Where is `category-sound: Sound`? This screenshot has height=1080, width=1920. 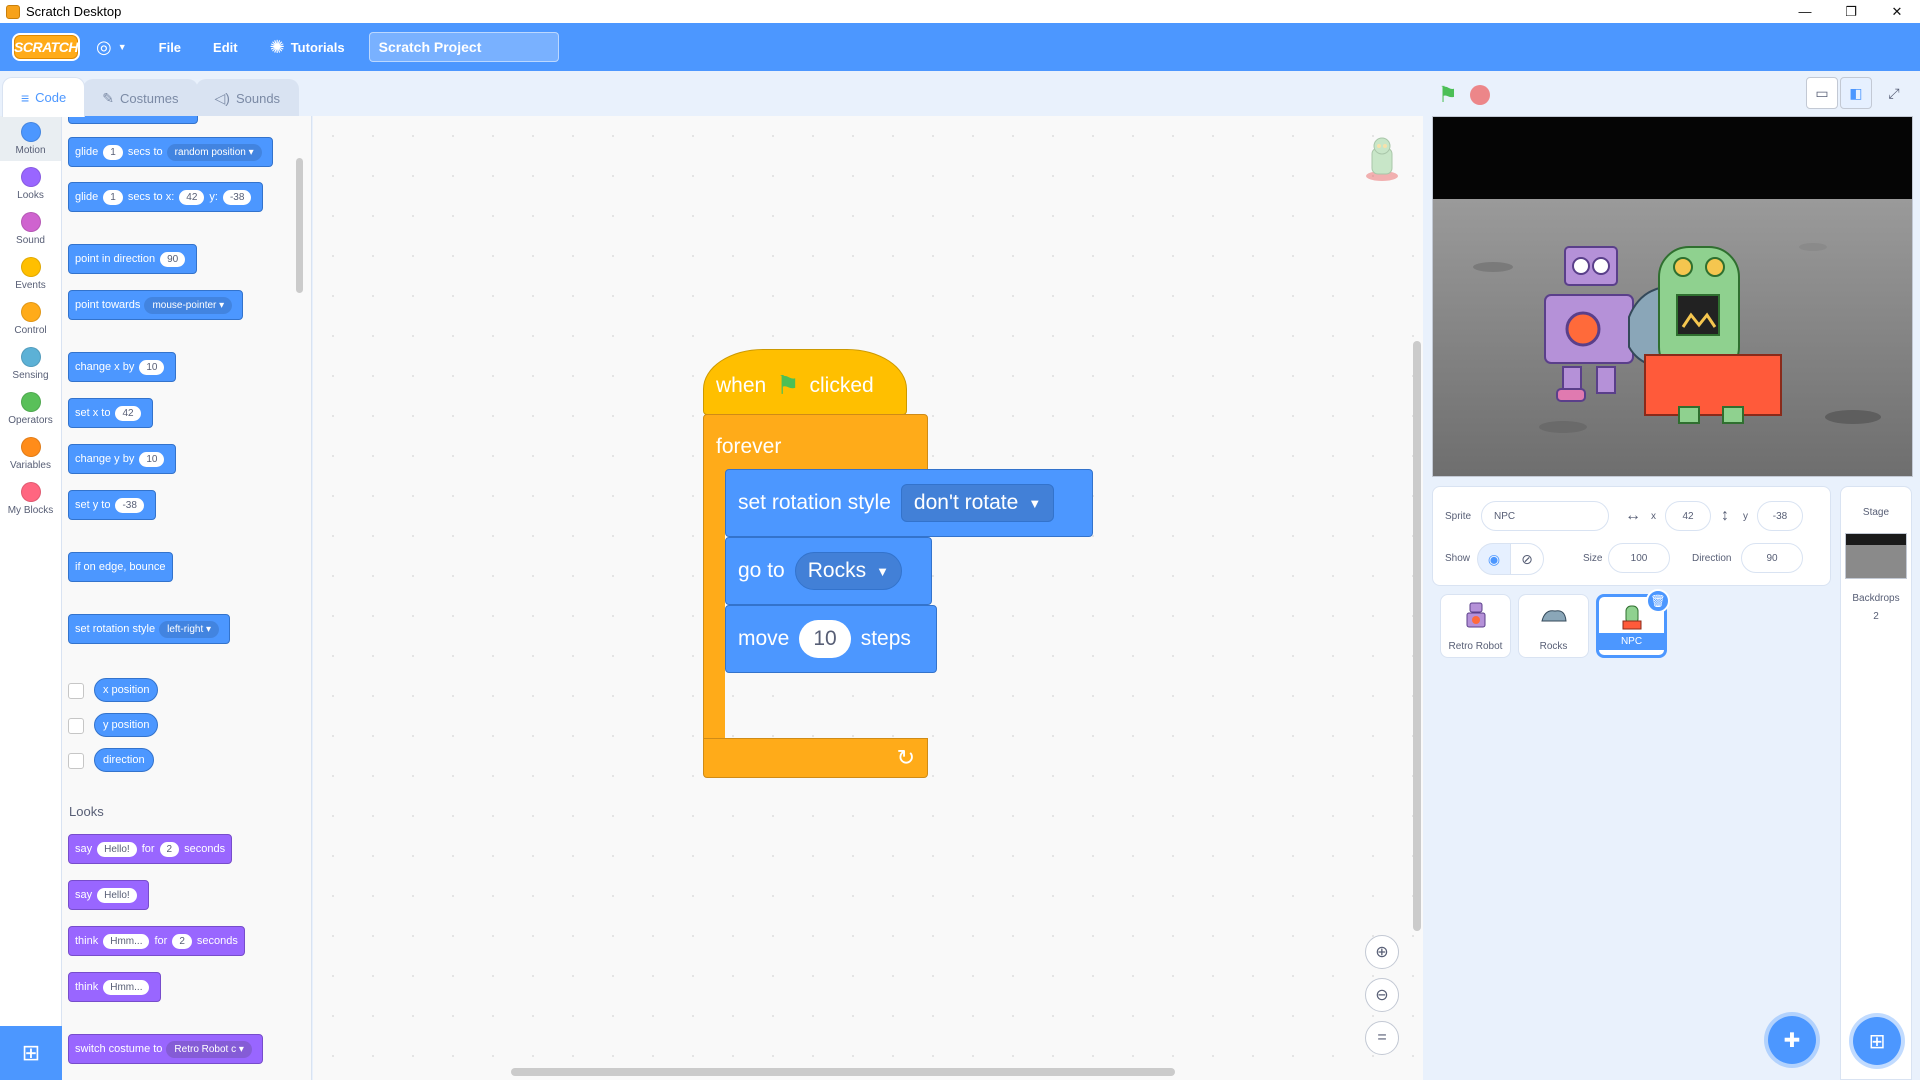 category-sound: Sound is located at coordinates (30, 228).